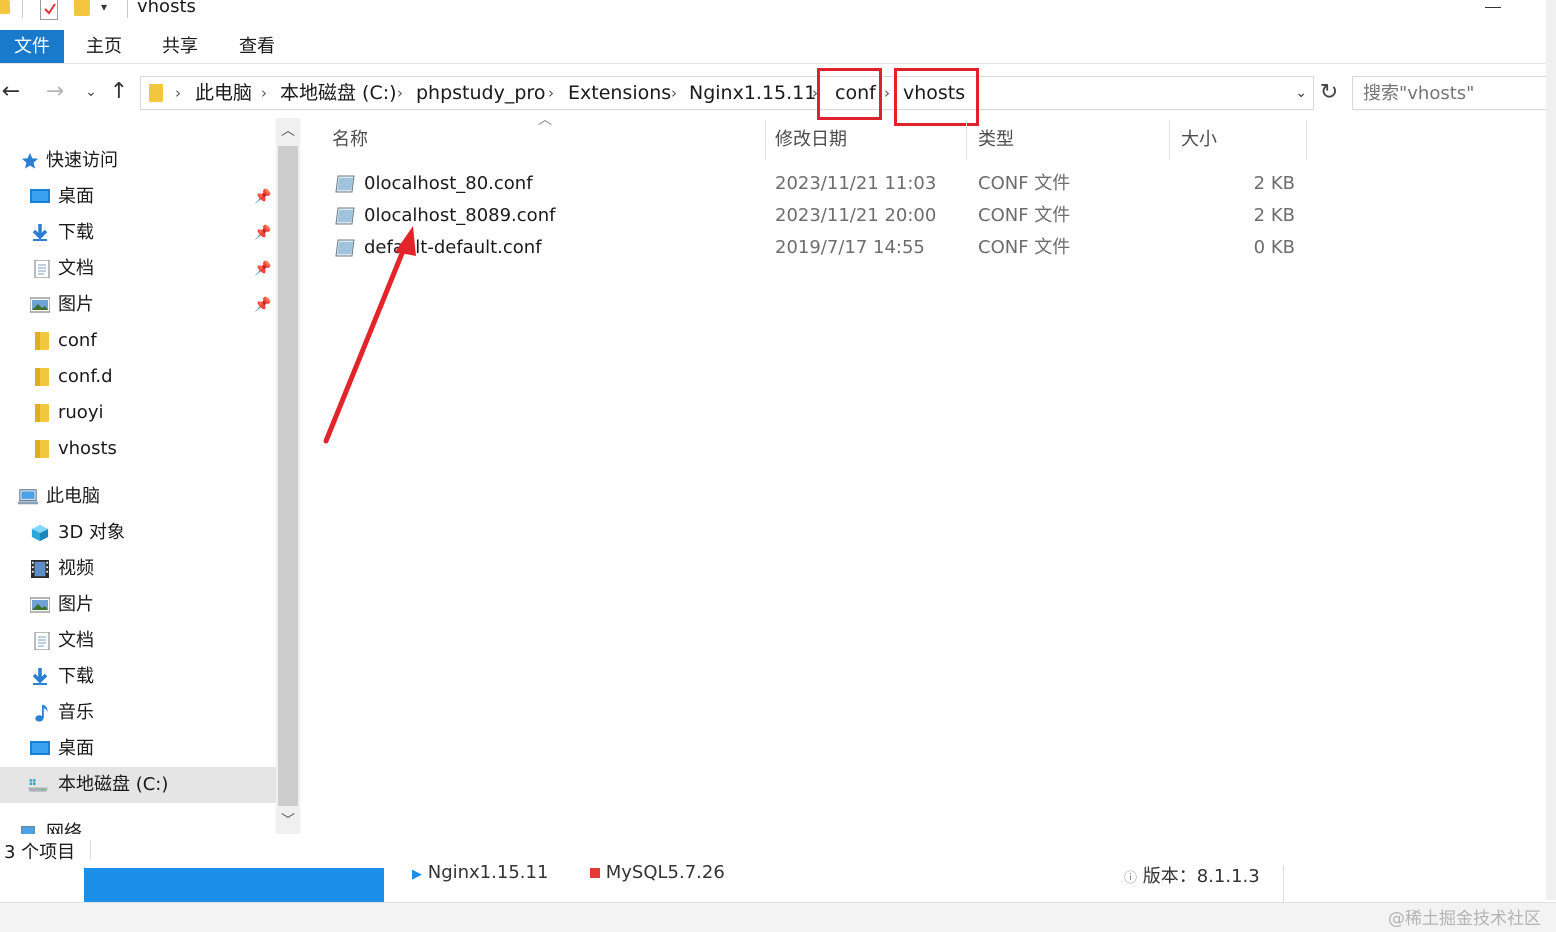  I want to click on nav-item-label: vhosts, so click(87, 448).